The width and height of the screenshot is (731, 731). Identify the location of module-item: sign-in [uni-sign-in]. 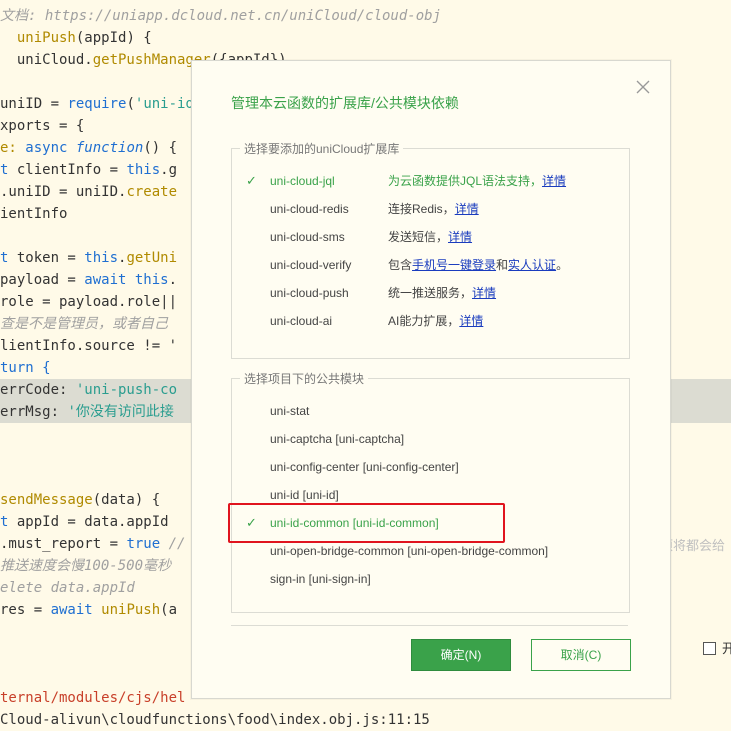
(430, 579).